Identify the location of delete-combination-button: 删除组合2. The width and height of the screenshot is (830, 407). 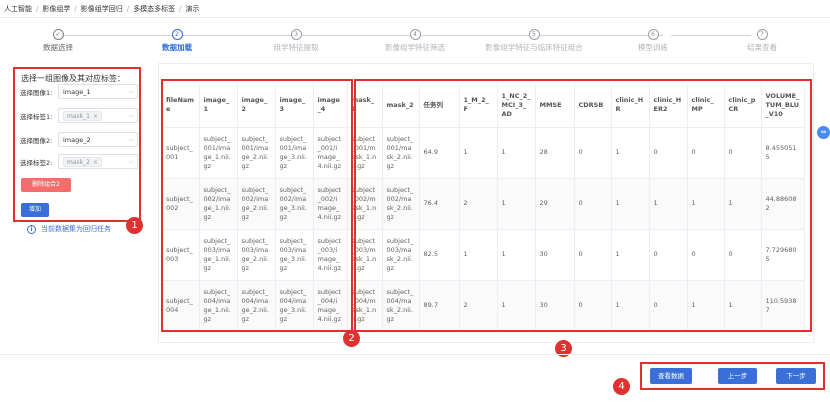
(46, 185).